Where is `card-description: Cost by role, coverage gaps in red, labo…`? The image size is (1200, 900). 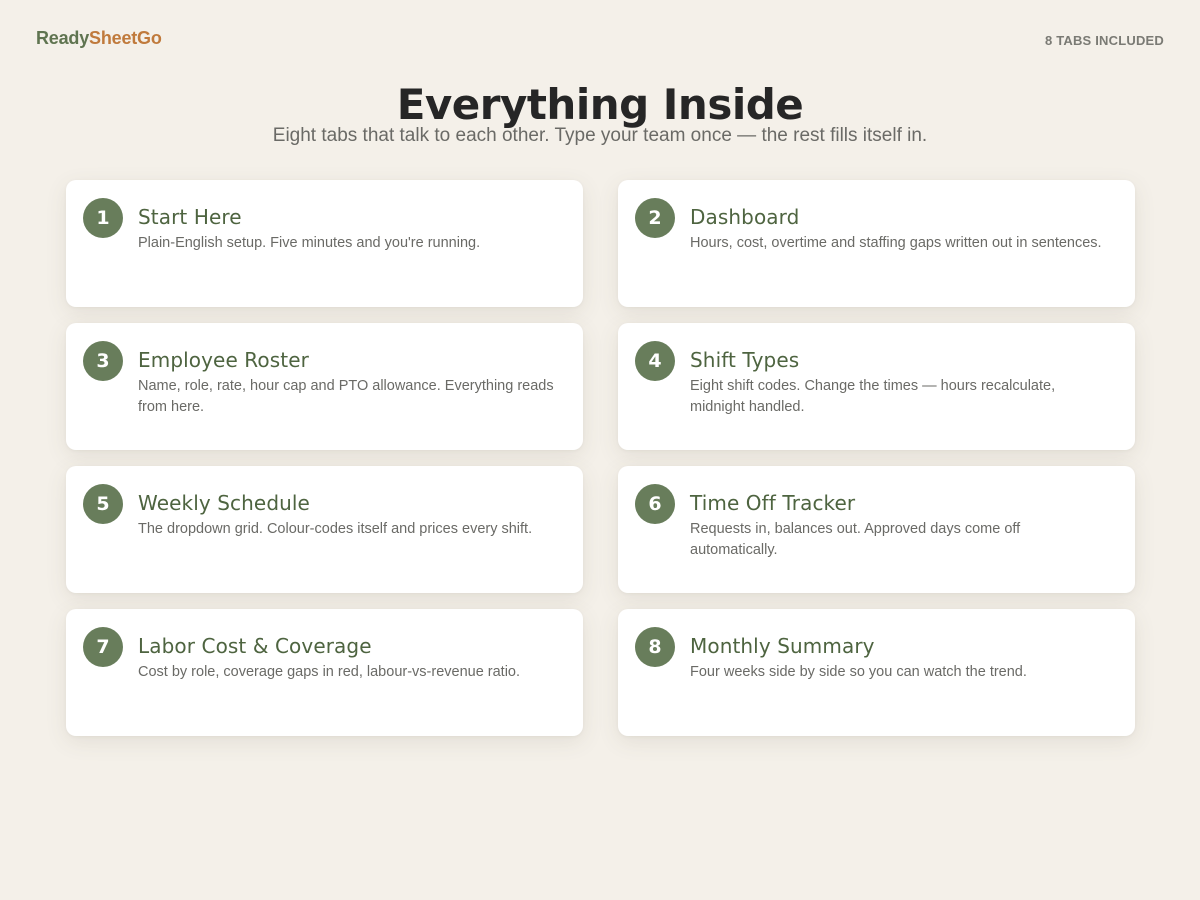
card-description: Cost by role, coverage gaps in red, labo… is located at coordinates (329, 672).